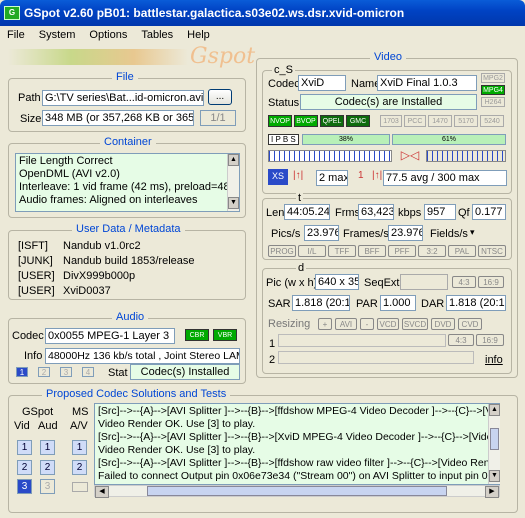 The image size is (525, 518). Describe the element at coordinates (123, 98) in the screenshot. I see `path-field: G:\TV series\Bat...id-omicron.avi` at that location.